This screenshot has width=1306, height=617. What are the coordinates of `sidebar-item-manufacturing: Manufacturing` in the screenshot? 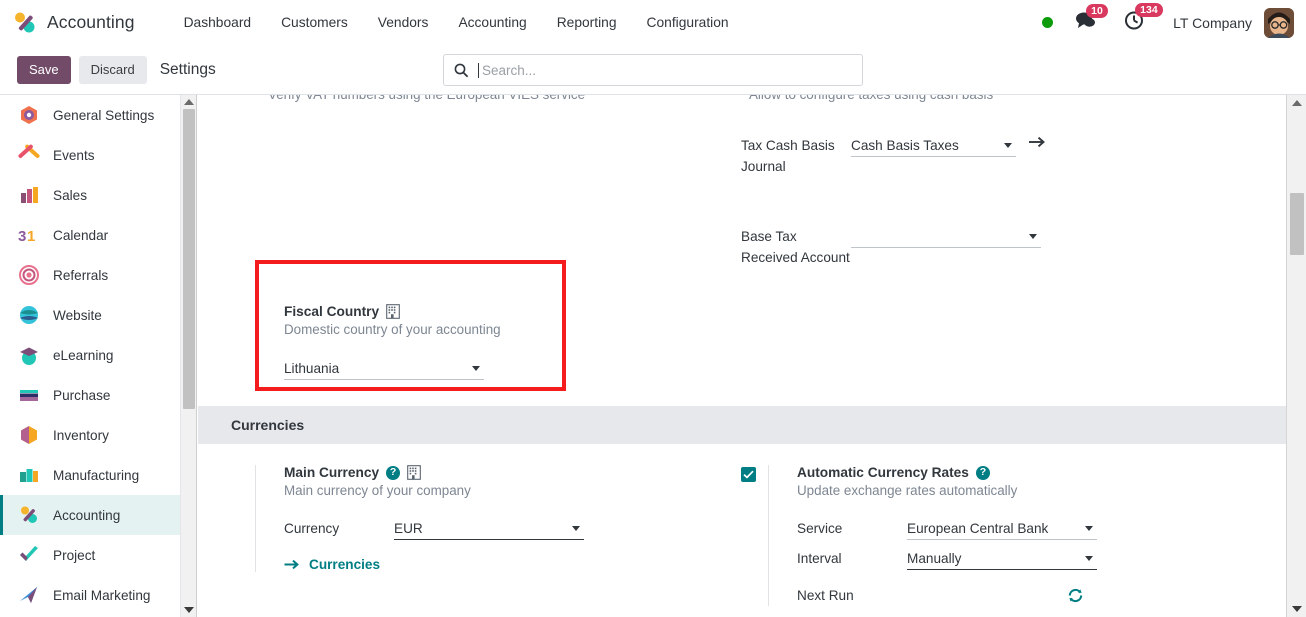 It's located at (90, 475).